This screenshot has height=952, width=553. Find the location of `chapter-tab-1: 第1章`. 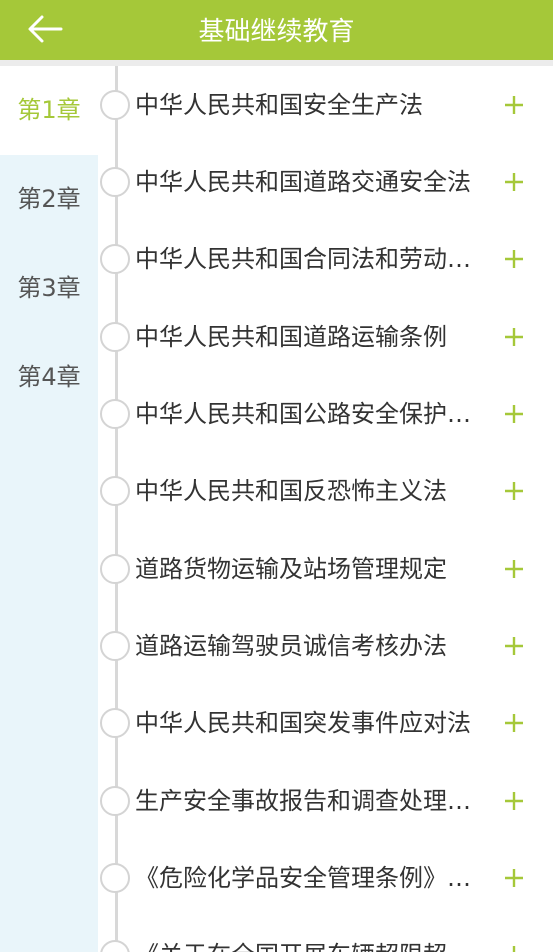

chapter-tab-1: 第1章 is located at coordinates (49, 110).